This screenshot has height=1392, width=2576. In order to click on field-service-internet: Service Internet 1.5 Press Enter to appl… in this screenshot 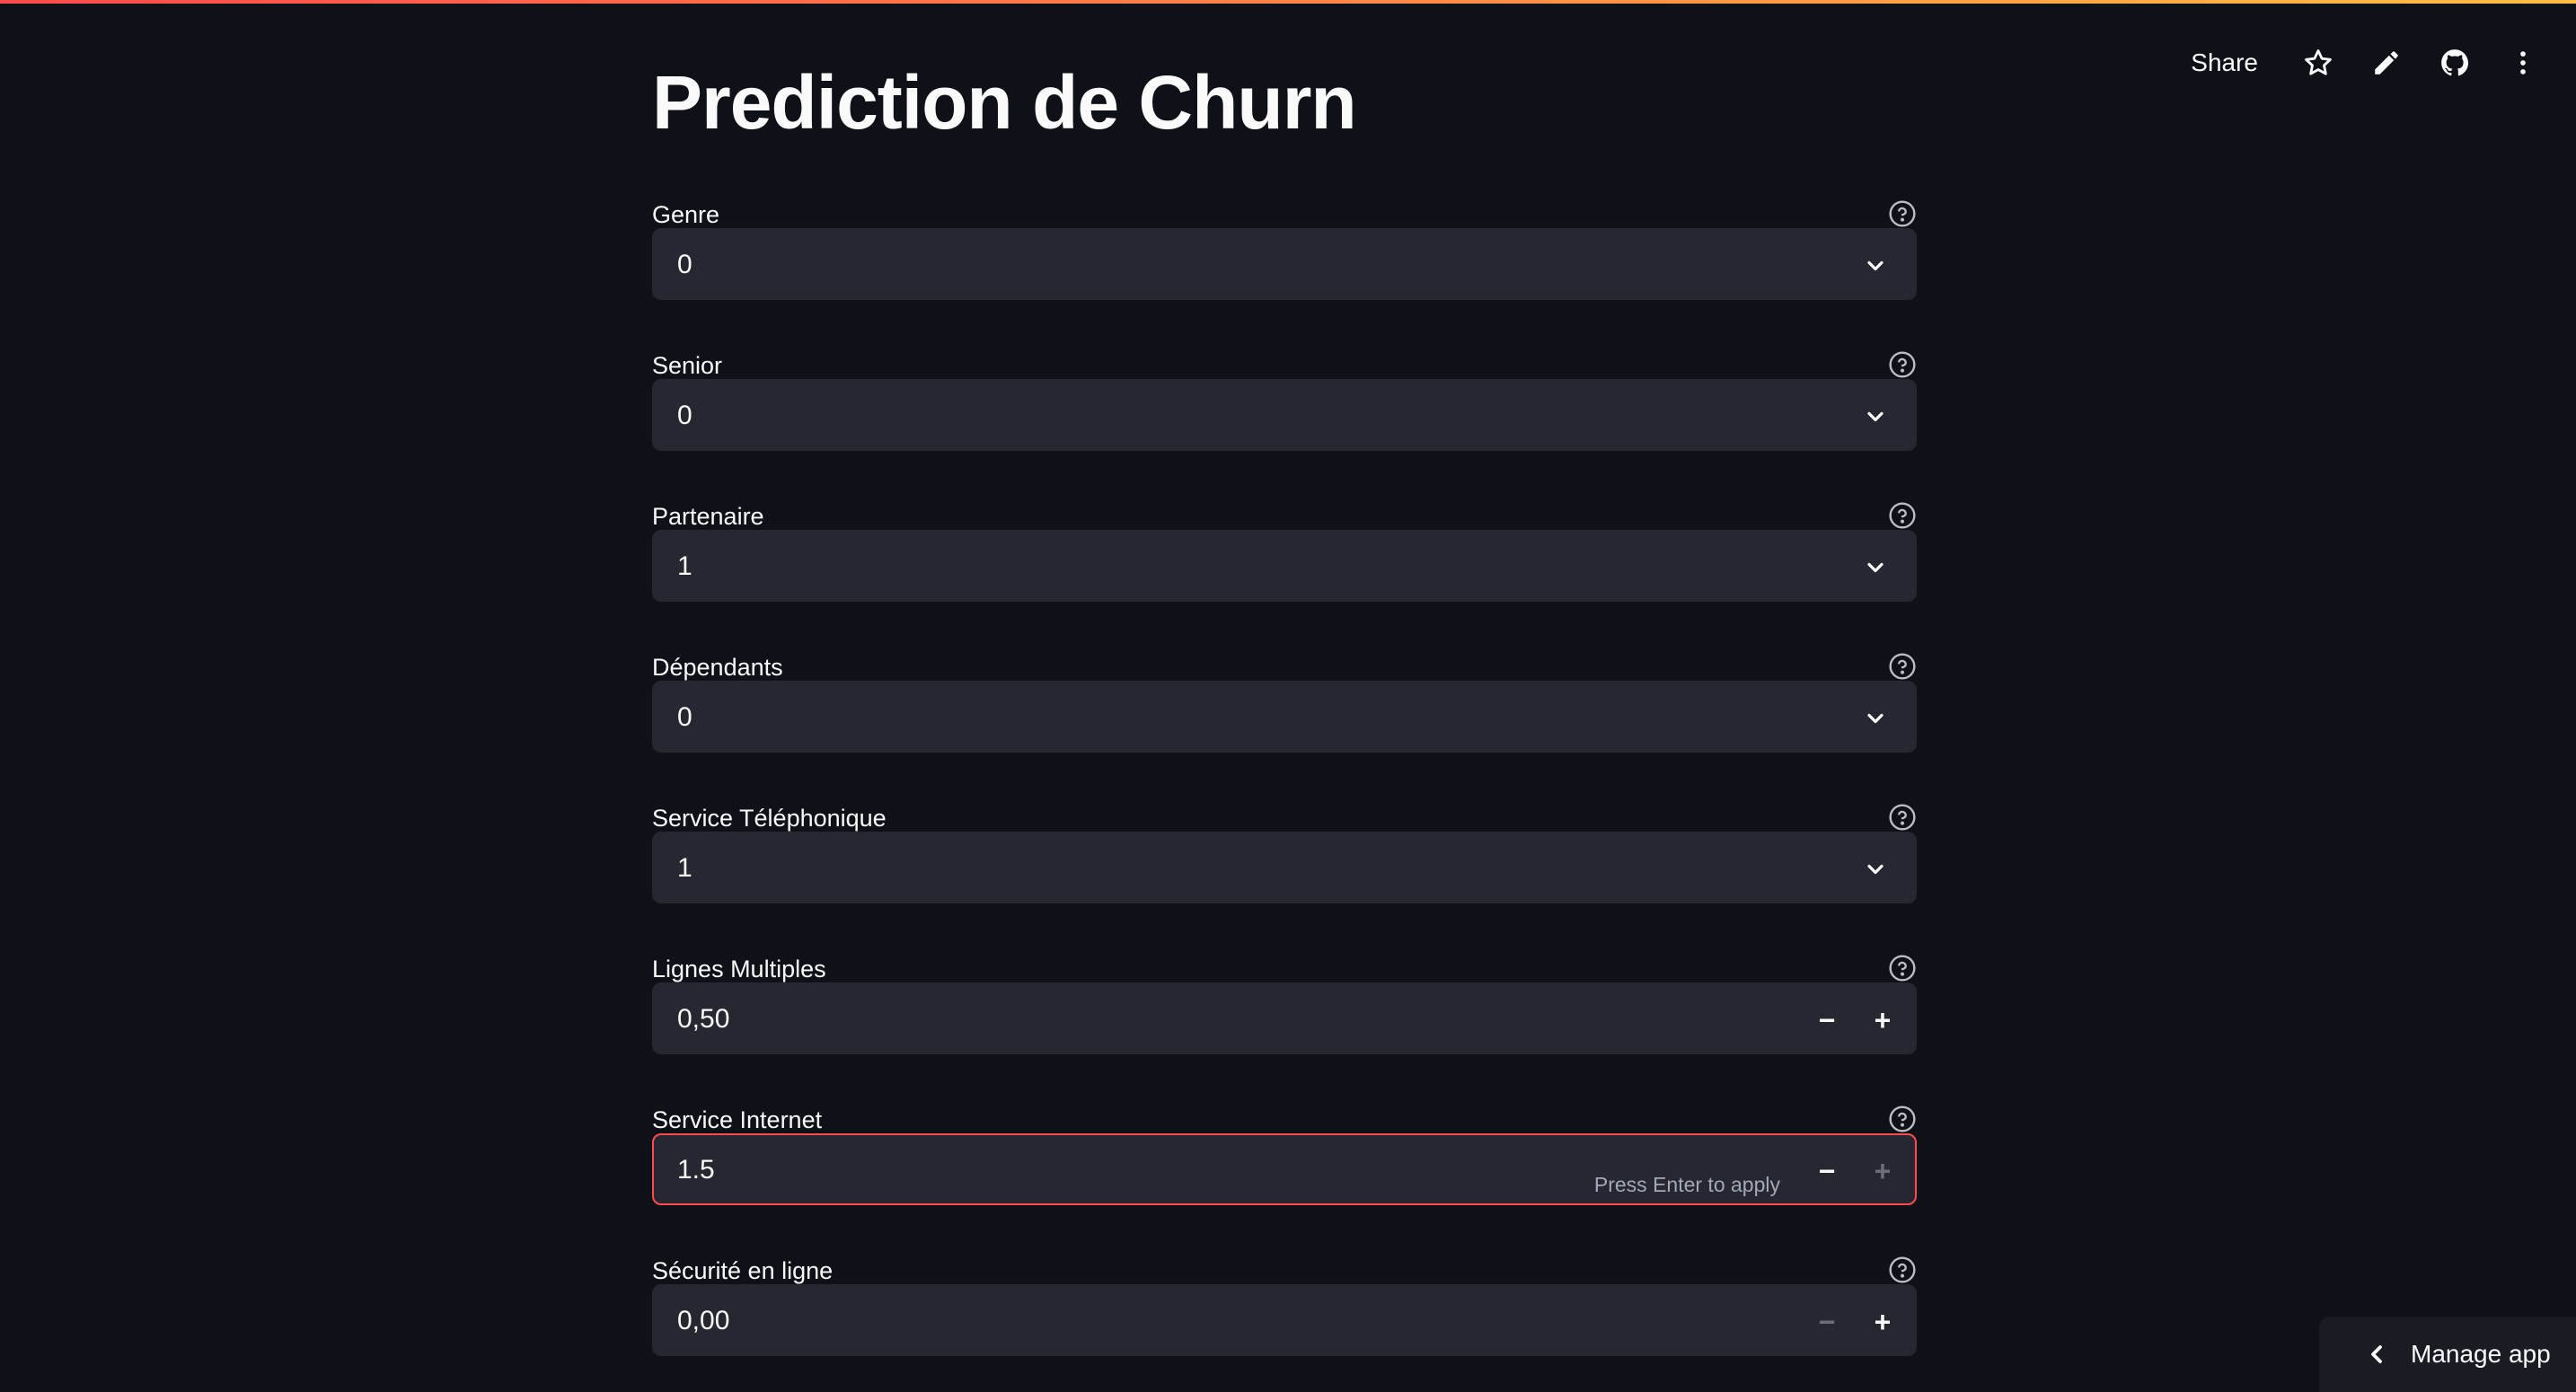, I will do `click(1284, 1154)`.